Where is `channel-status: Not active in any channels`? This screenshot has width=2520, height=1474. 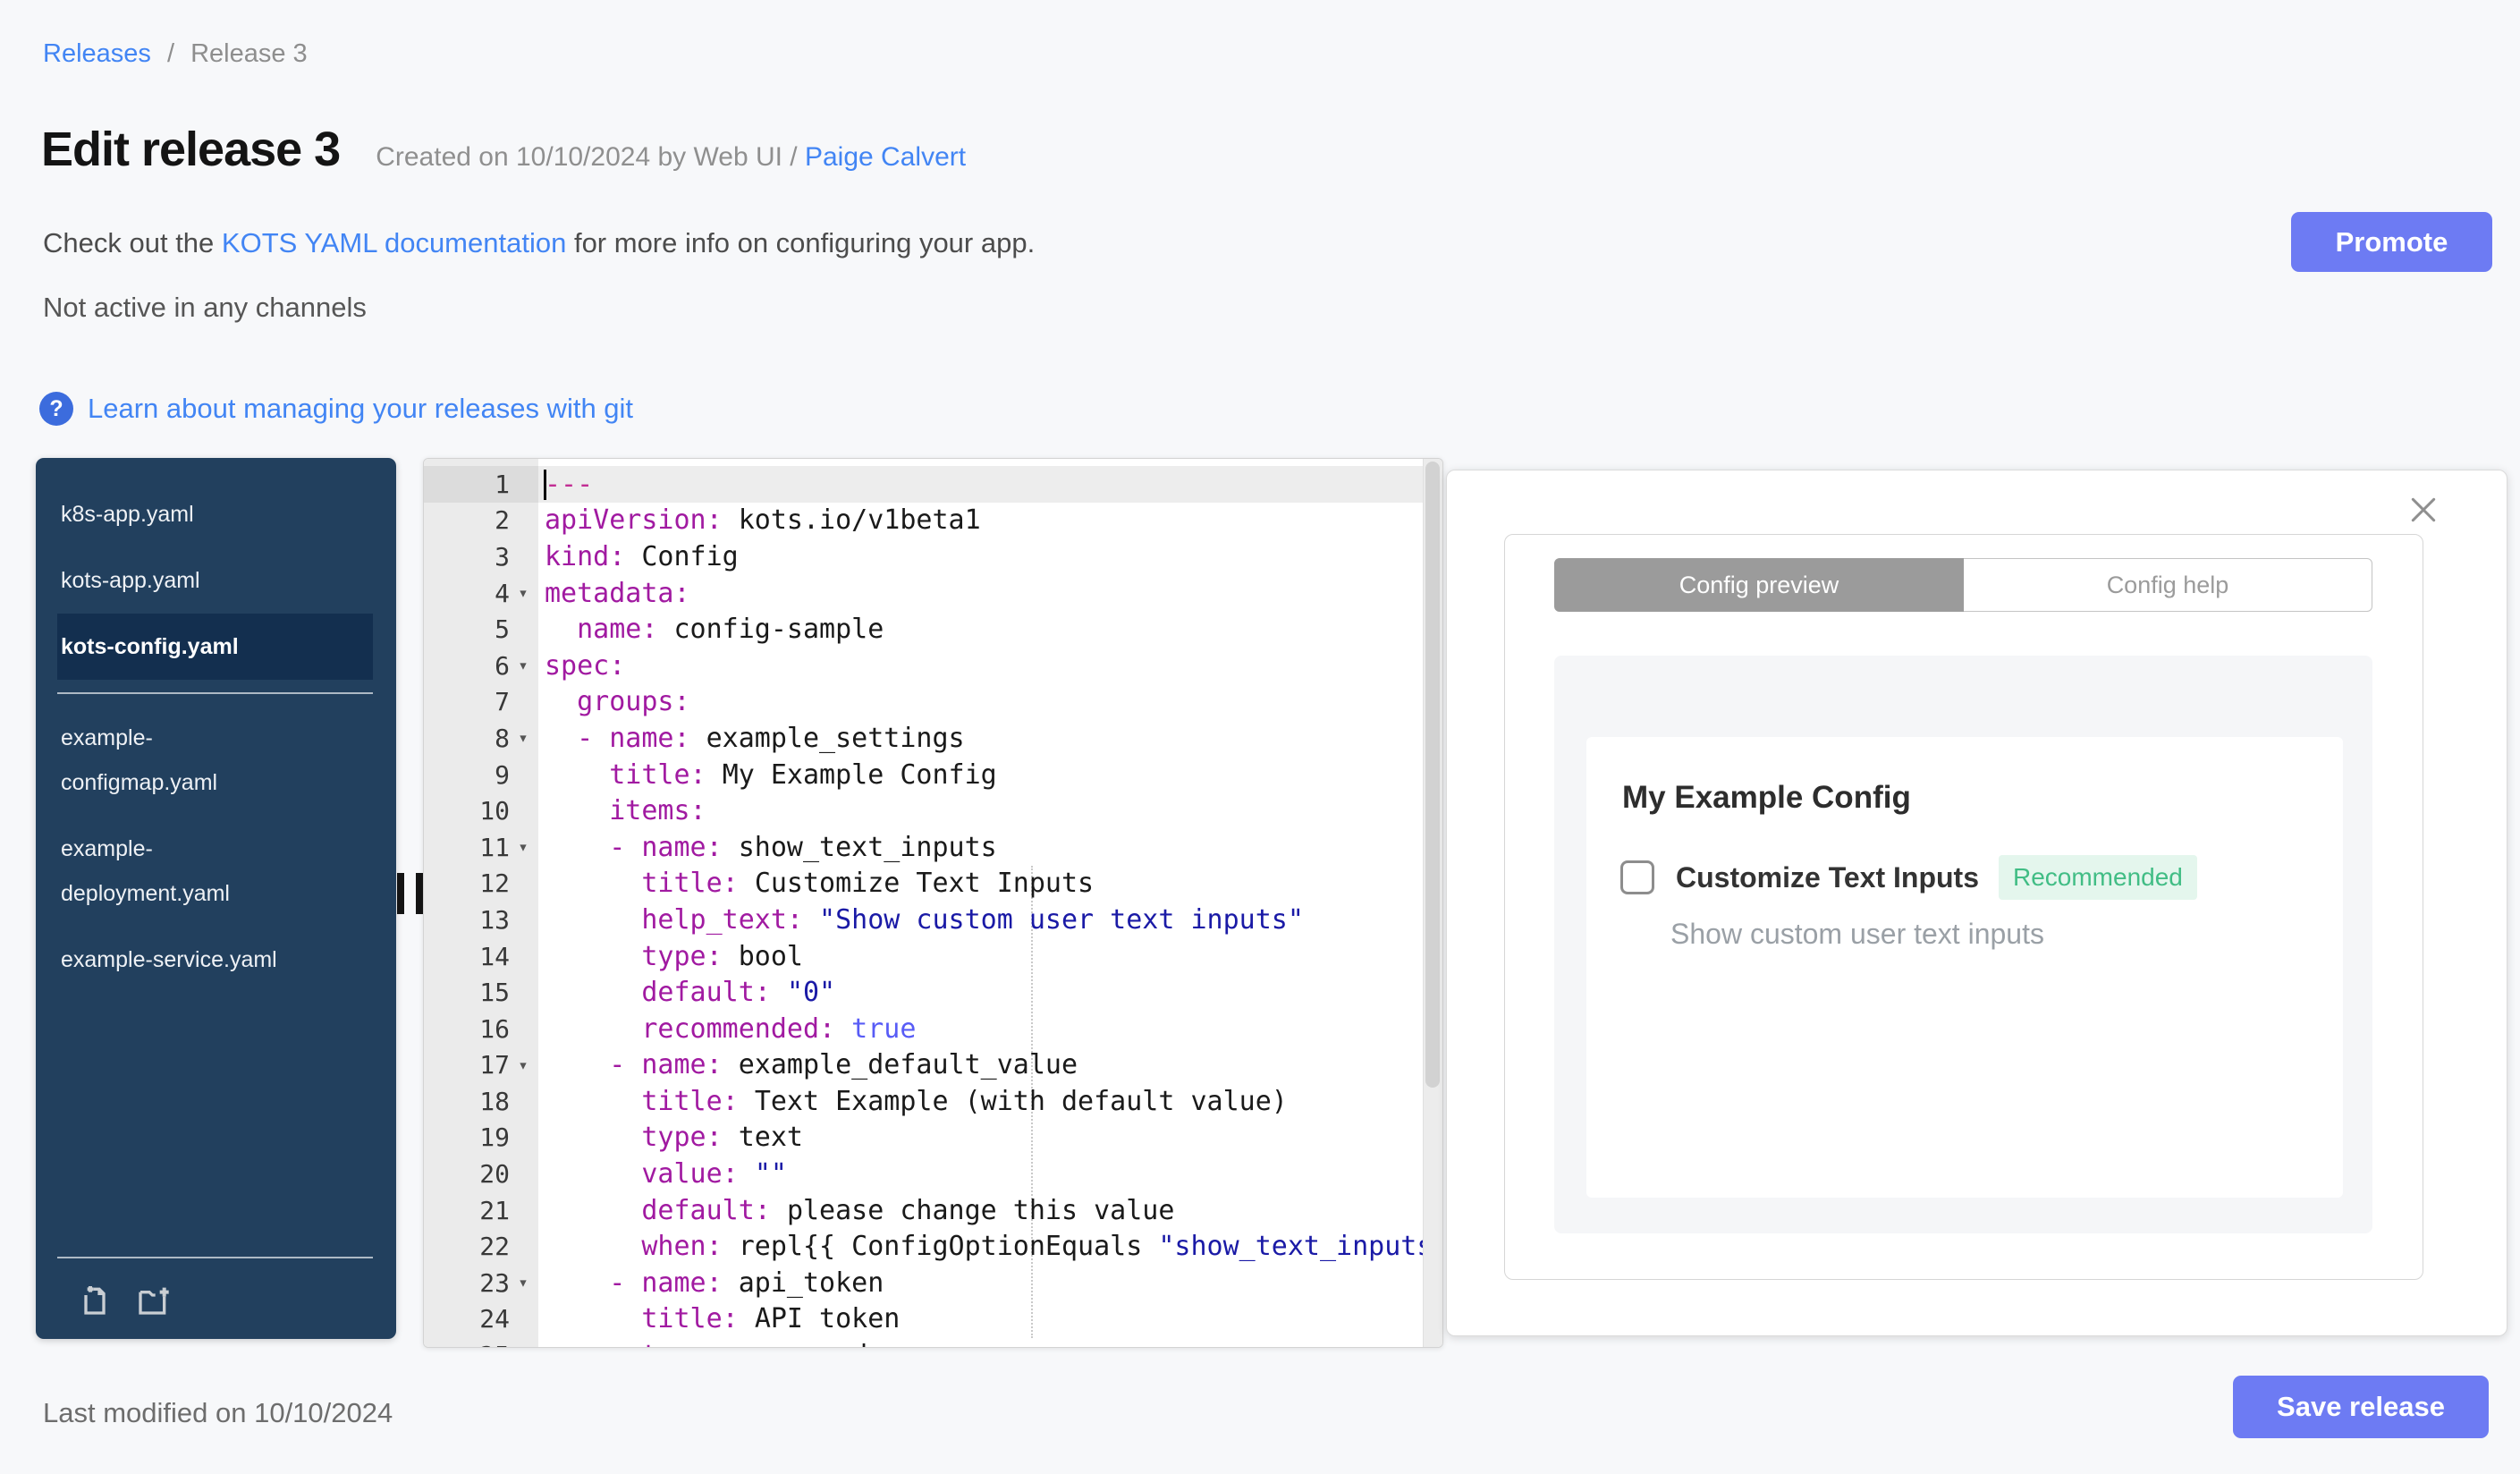 channel-status: Not active in any channels is located at coordinates (205, 307).